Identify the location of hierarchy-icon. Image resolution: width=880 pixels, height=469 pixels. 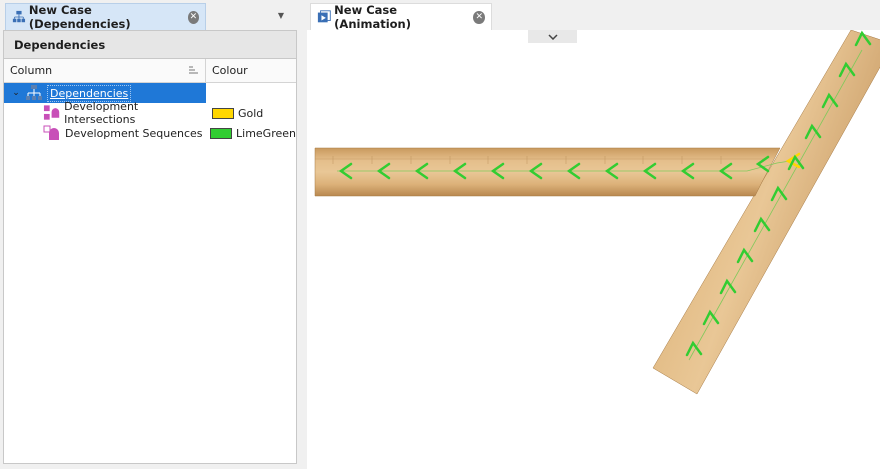
(34, 92).